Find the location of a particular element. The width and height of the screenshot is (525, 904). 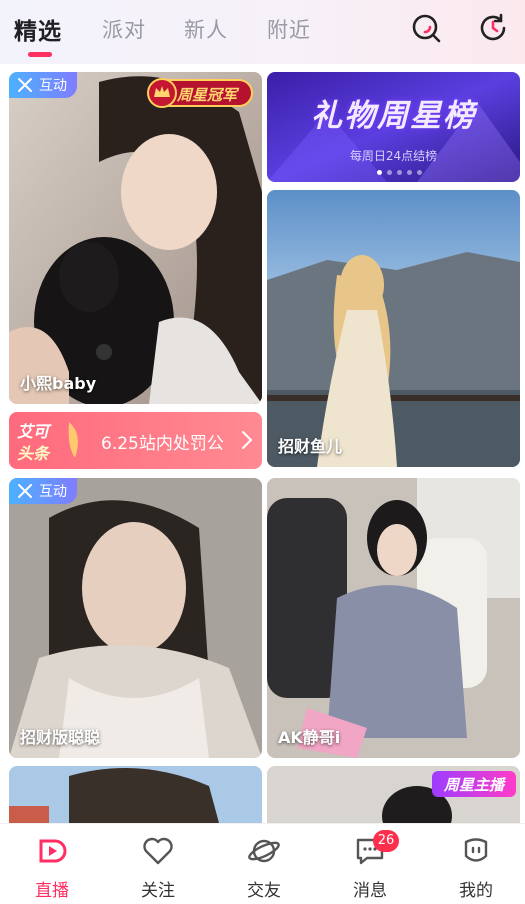

search-icon is located at coordinates (426, 28).